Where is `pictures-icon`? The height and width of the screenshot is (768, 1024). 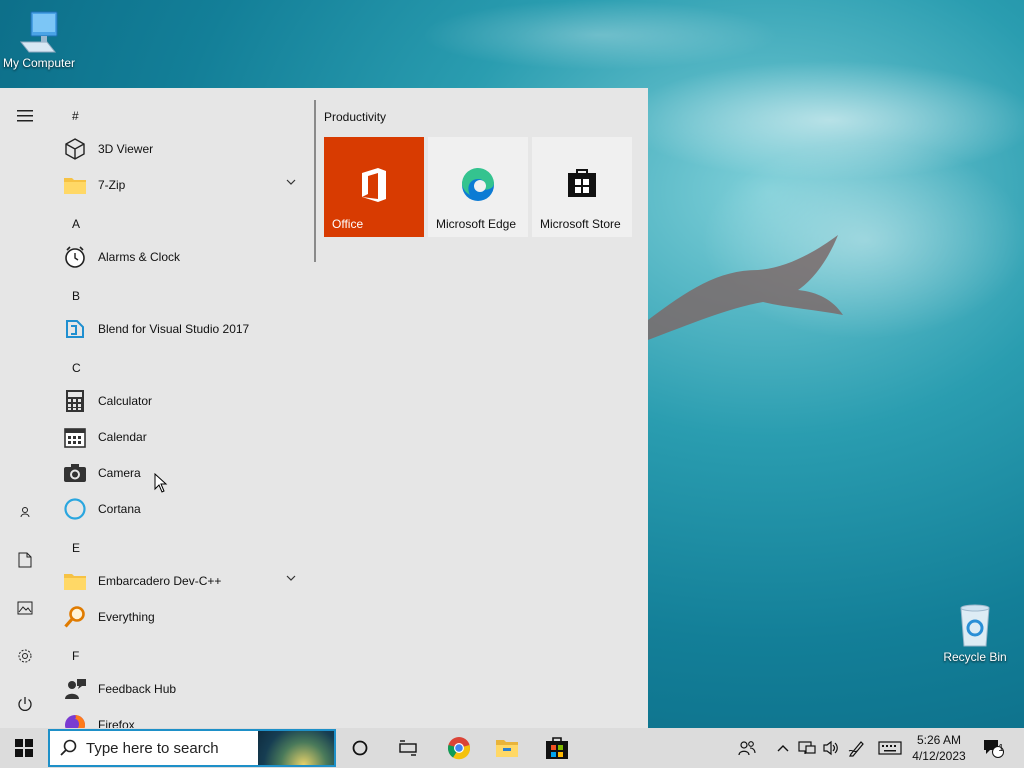 pictures-icon is located at coordinates (25, 608).